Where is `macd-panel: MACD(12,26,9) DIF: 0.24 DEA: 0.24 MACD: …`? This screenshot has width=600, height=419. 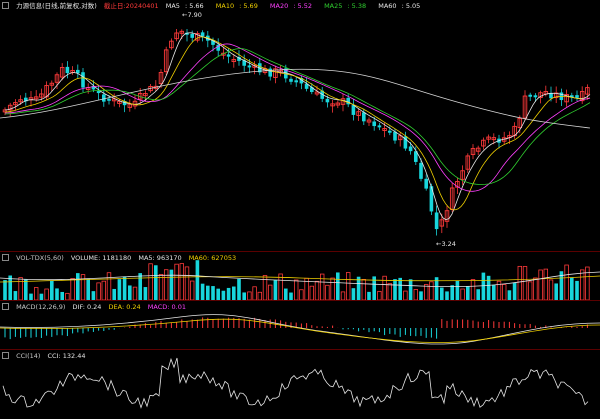 macd-panel: MACD(12,26,9) DIF: 0.24 DEA: 0.24 MACD: … is located at coordinates (300, 324).